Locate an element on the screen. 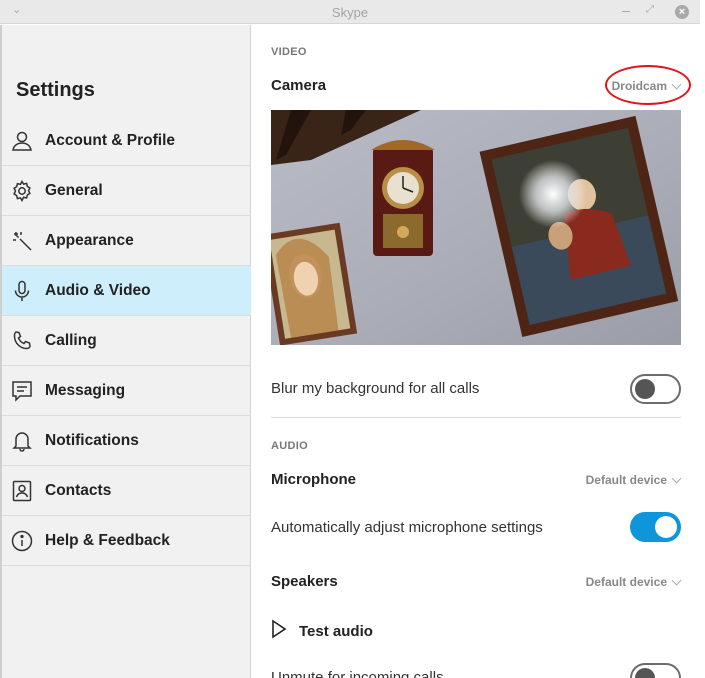  speakers-label: Speakers is located at coordinates (304, 581).